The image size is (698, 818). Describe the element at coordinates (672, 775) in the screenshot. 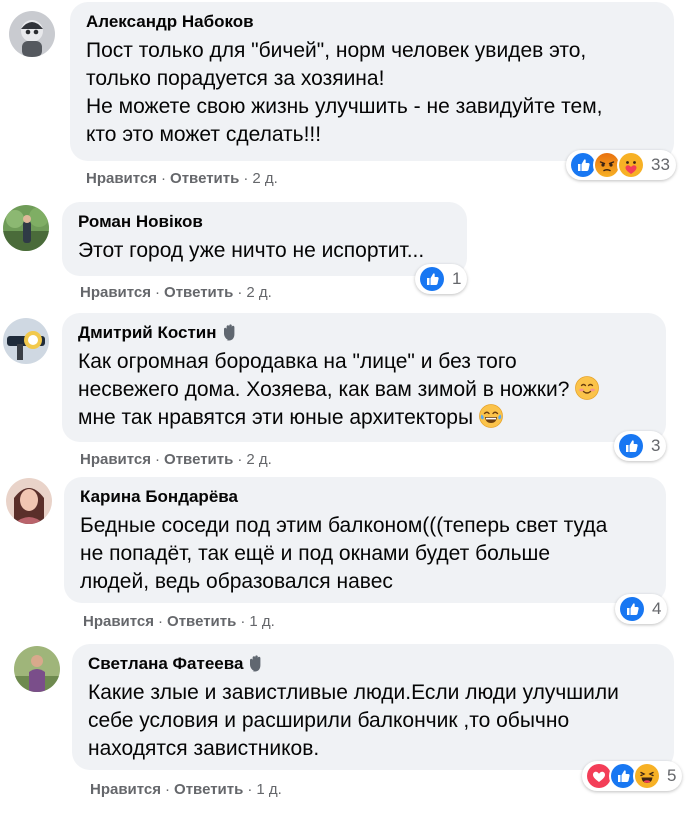

I see `reaction-count: 5` at that location.